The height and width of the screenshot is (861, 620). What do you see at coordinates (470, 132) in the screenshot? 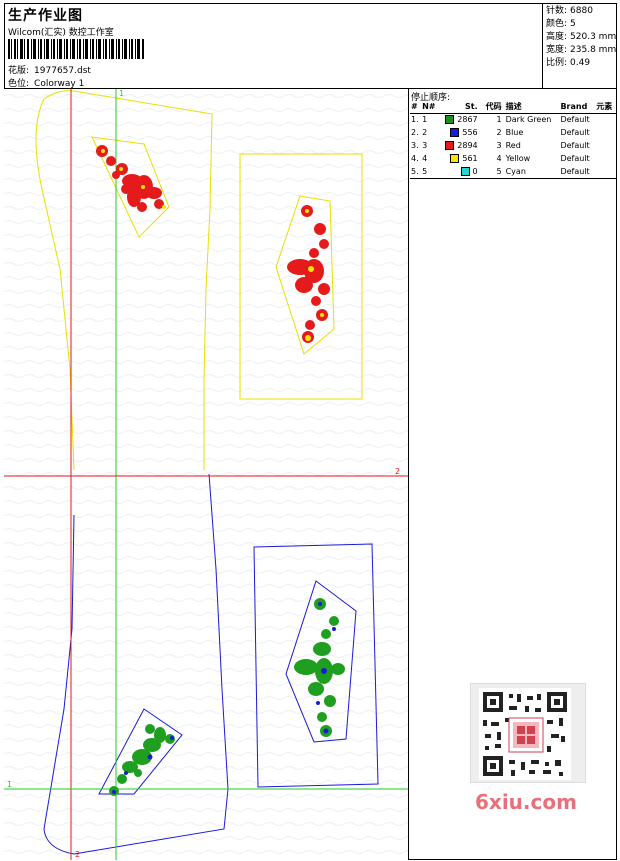
I see `stitch-count: 556` at bounding box center [470, 132].